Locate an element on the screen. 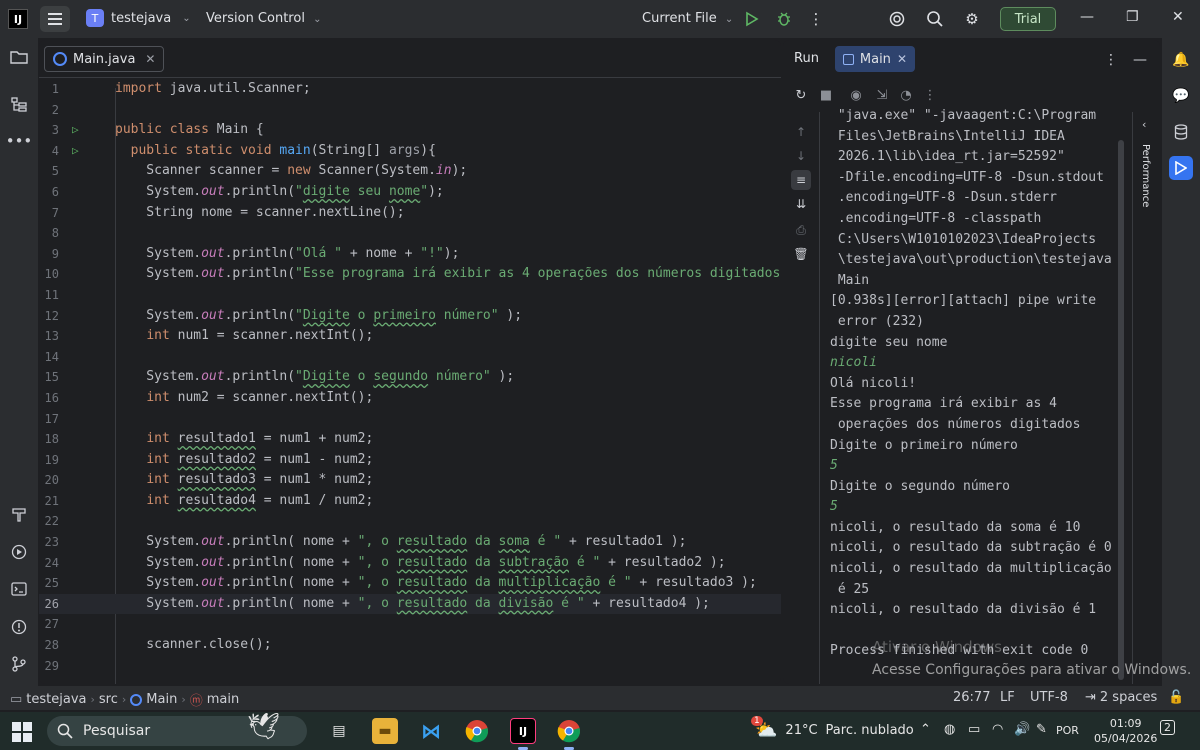  breadcrumb-project: testejava is located at coordinates (56, 699).